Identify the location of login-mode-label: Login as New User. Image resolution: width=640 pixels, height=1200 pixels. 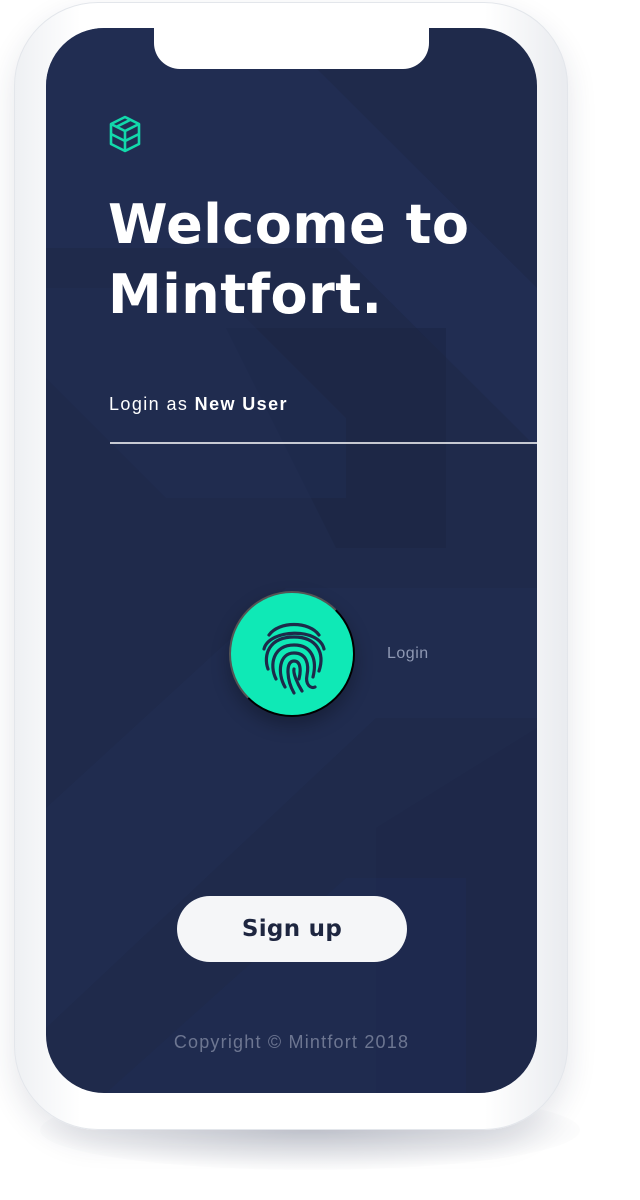
(198, 404).